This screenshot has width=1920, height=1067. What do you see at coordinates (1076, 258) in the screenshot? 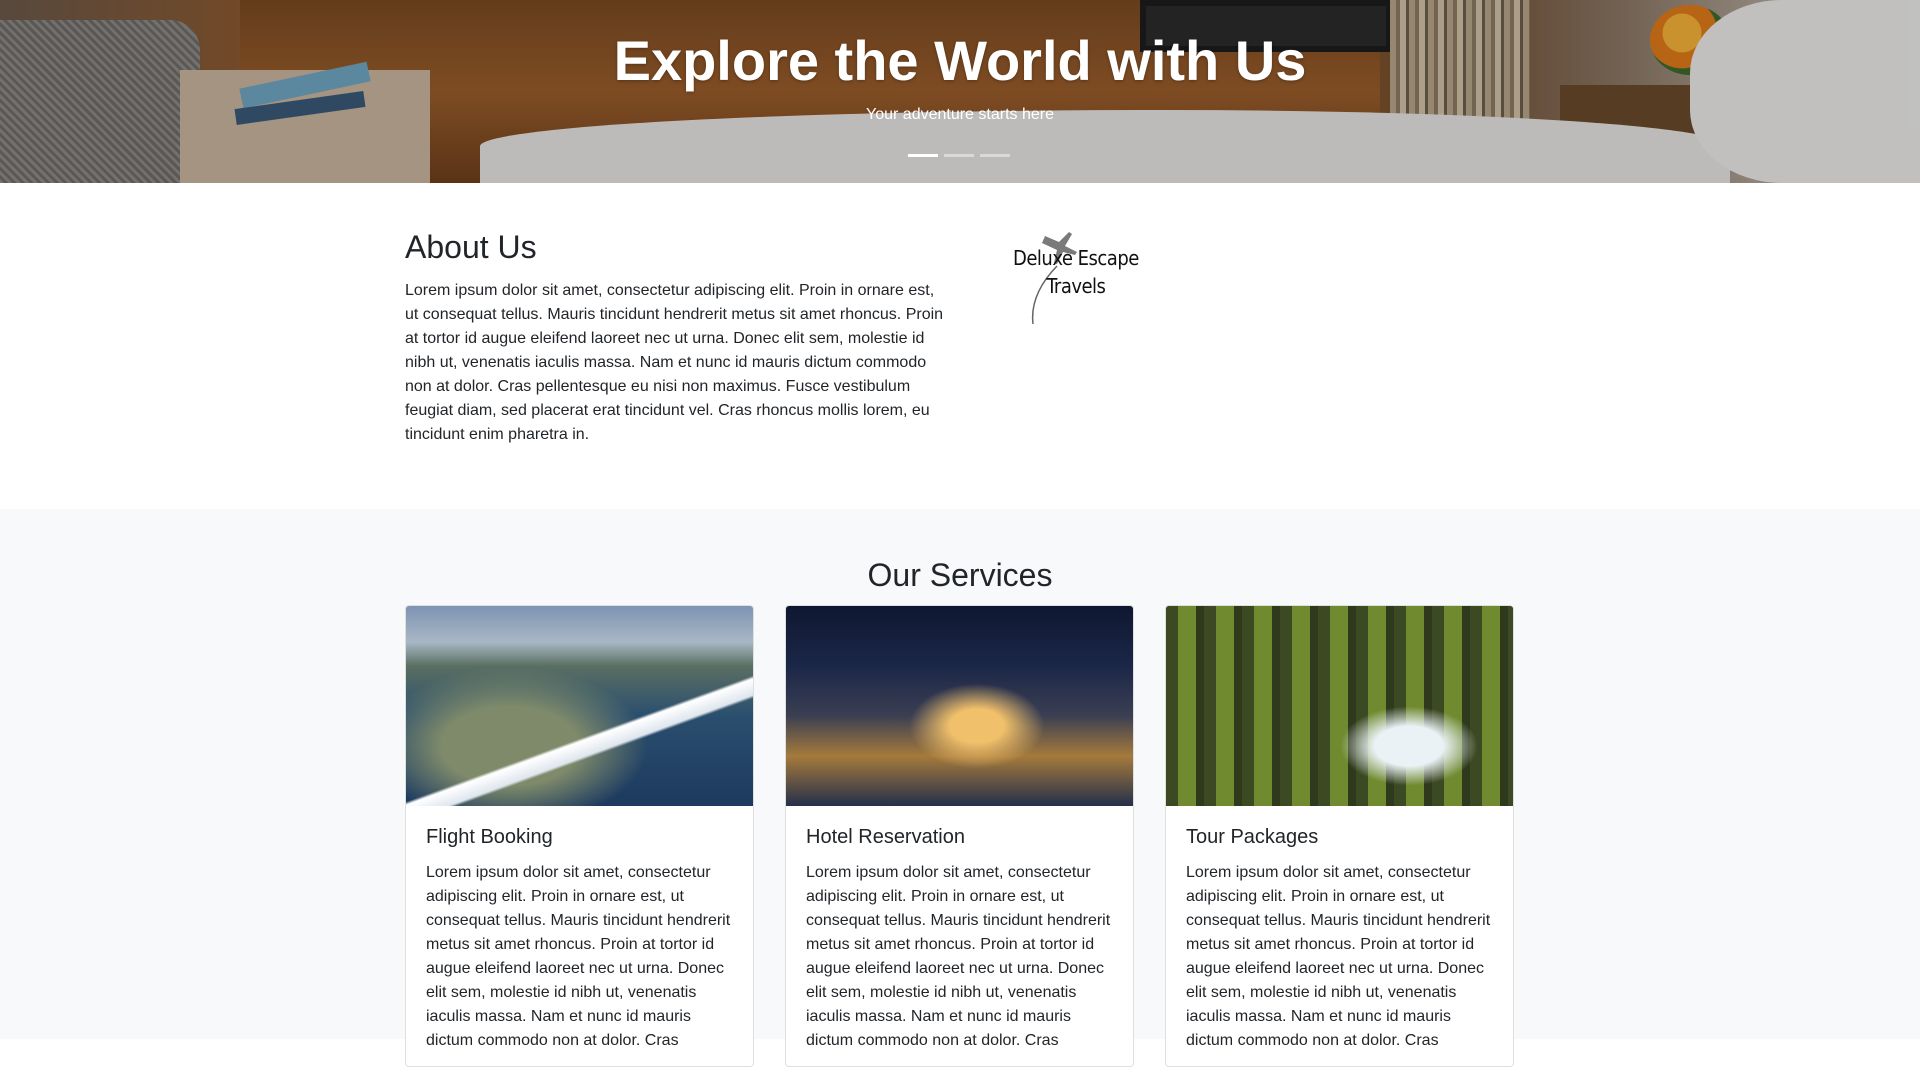
I see `logo-line-1: Deluxe Escape` at bounding box center [1076, 258].